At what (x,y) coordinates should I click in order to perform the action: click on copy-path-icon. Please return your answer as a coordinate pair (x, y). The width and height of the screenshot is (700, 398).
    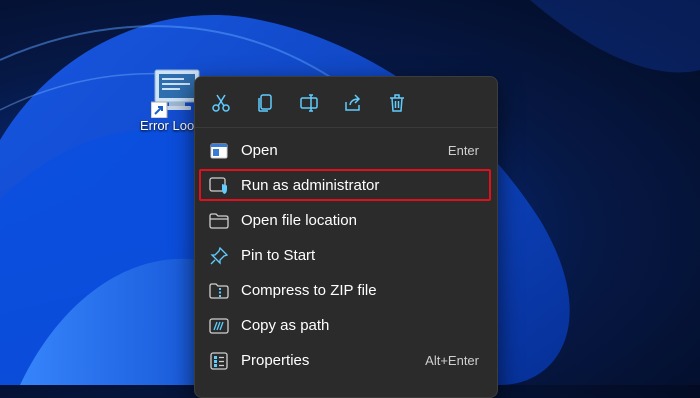
    Looking at the image, I should click on (219, 326).